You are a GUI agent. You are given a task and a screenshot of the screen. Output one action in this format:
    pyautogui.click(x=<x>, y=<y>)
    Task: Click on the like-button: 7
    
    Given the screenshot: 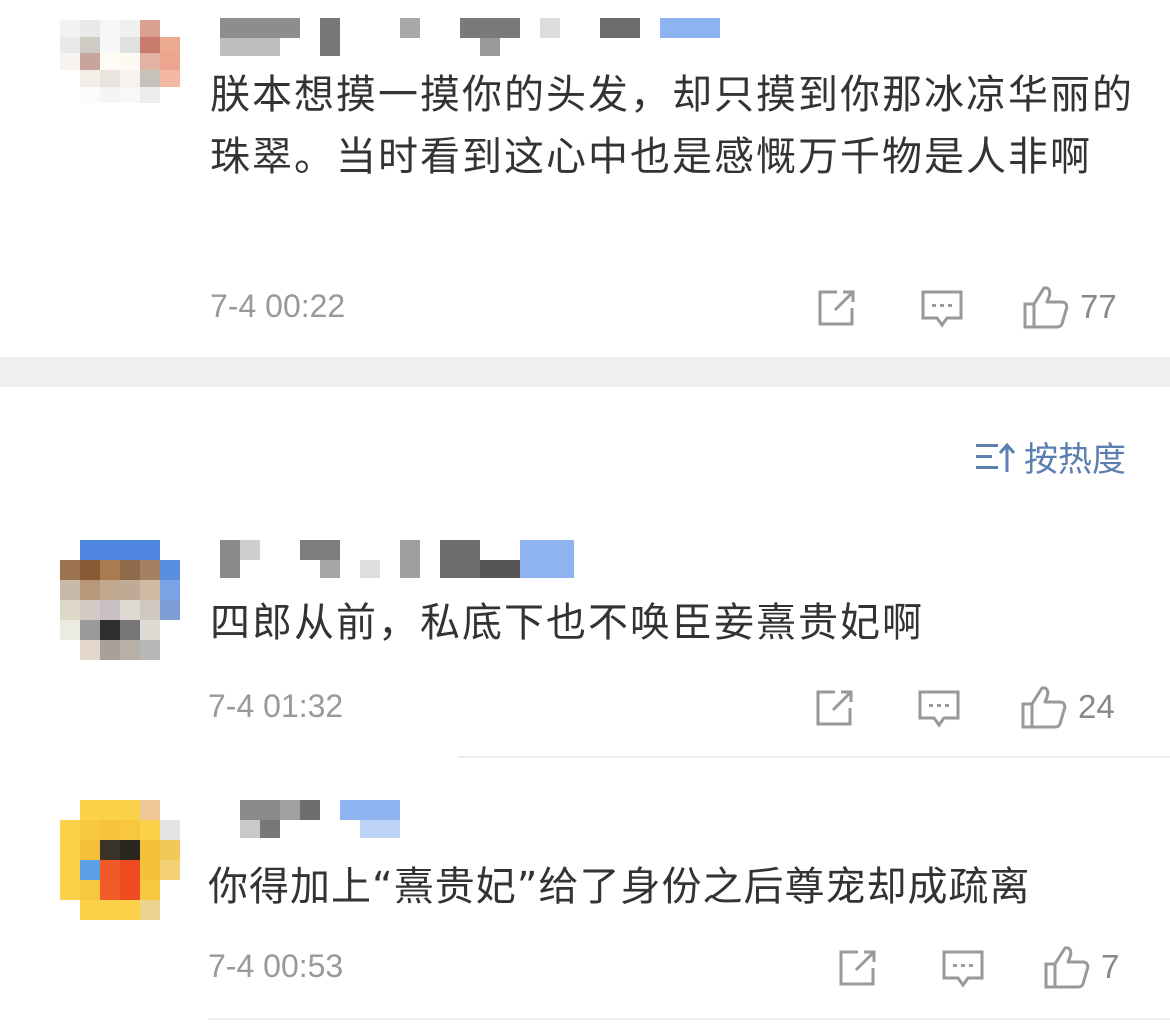 What is the action you would take?
    pyautogui.click(x=1081, y=967)
    